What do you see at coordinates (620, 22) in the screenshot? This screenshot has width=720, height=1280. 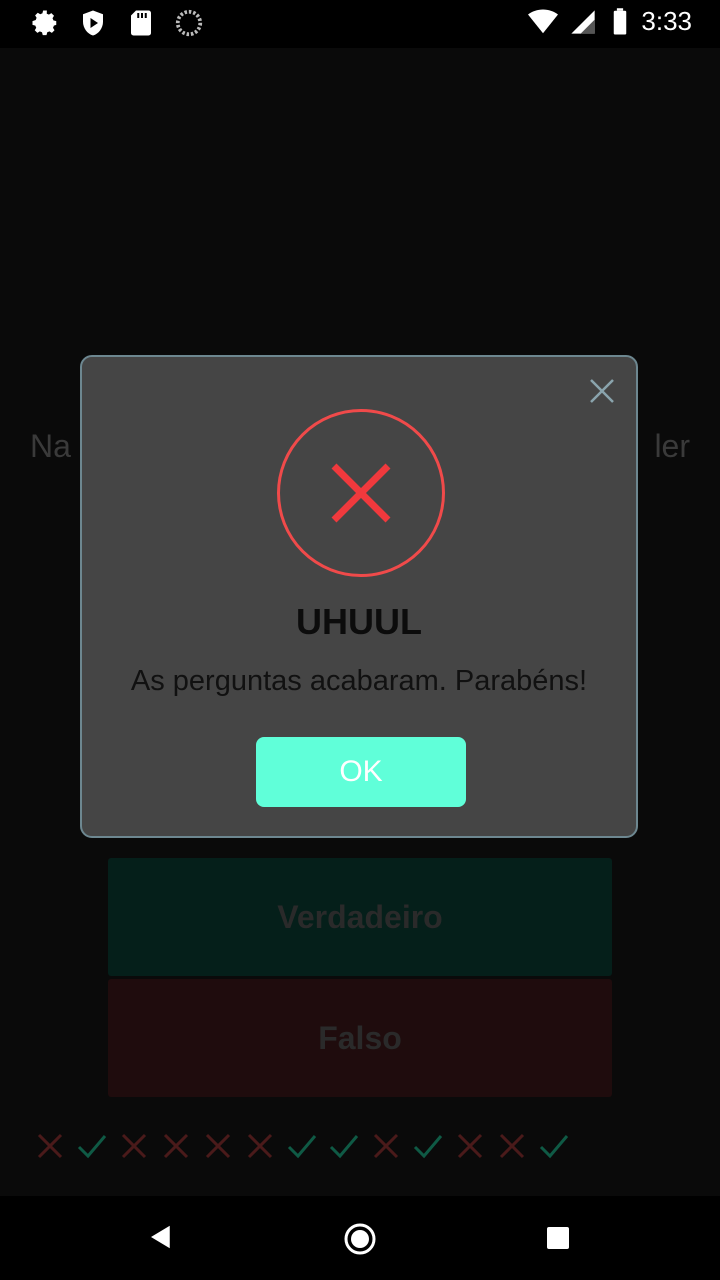 I see `battery-icon` at bounding box center [620, 22].